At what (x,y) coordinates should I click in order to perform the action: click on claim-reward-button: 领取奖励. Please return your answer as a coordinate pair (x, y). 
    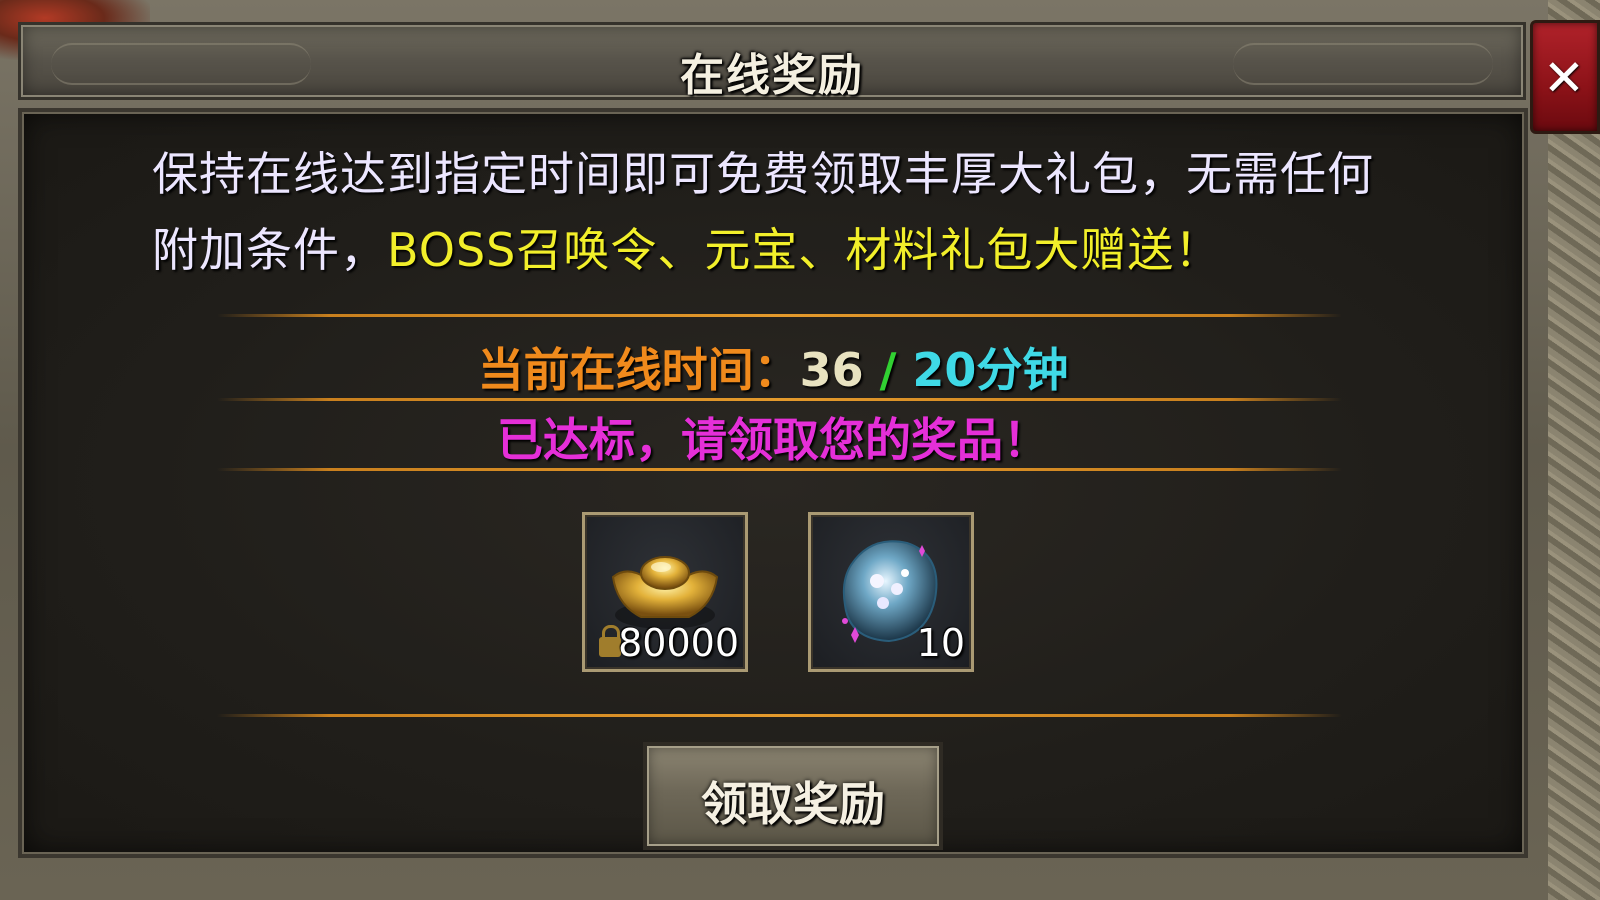
    Looking at the image, I should click on (793, 796).